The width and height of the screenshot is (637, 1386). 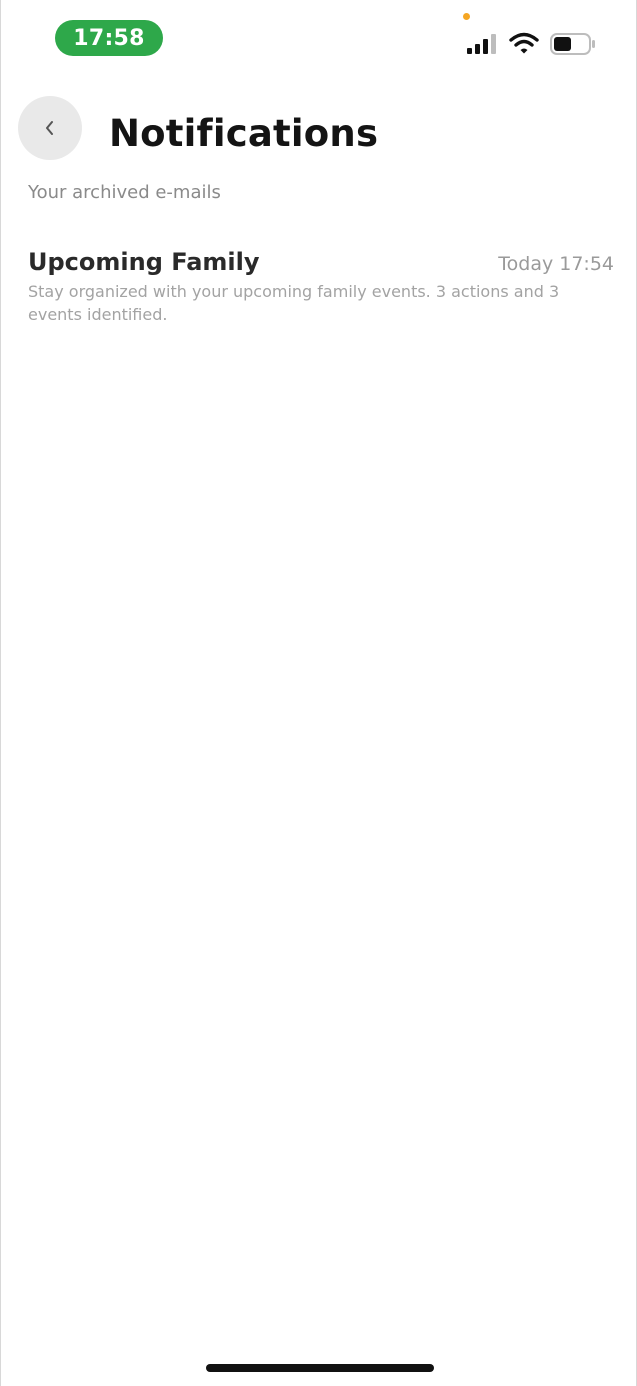 What do you see at coordinates (466, 16) in the screenshot?
I see `privacy-indicator-dot` at bounding box center [466, 16].